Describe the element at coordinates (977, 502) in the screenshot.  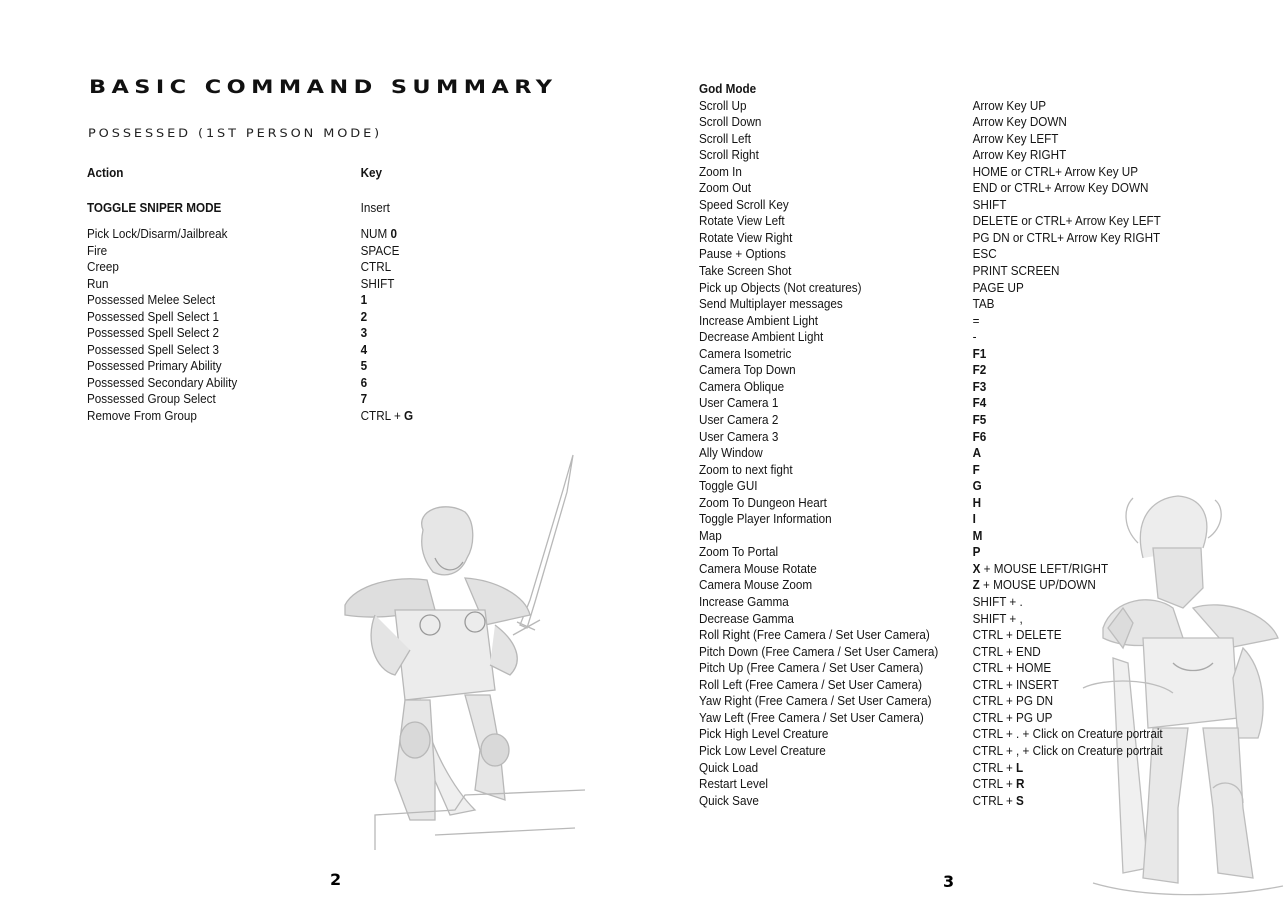
I see `key-bold-text: H` at that location.